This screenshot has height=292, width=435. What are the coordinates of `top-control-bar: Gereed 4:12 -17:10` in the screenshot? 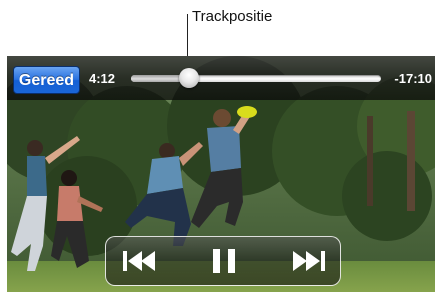 It's located at (221, 78).